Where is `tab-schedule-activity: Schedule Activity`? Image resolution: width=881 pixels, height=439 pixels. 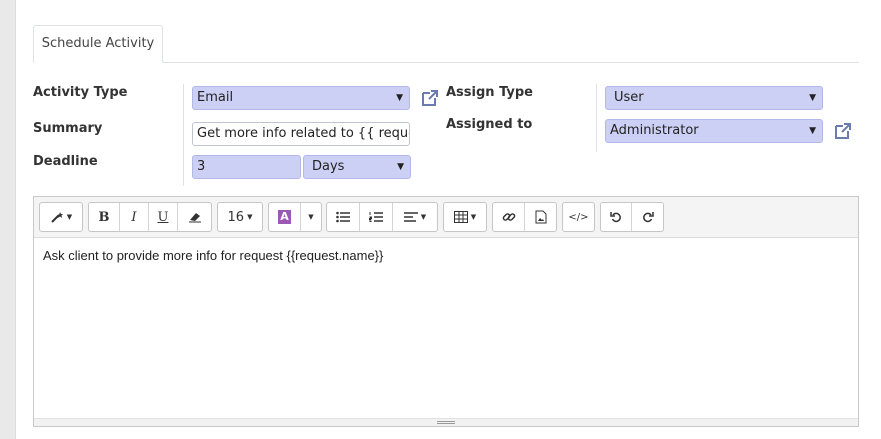
tab-schedule-activity: Schedule Activity is located at coordinates (98, 44).